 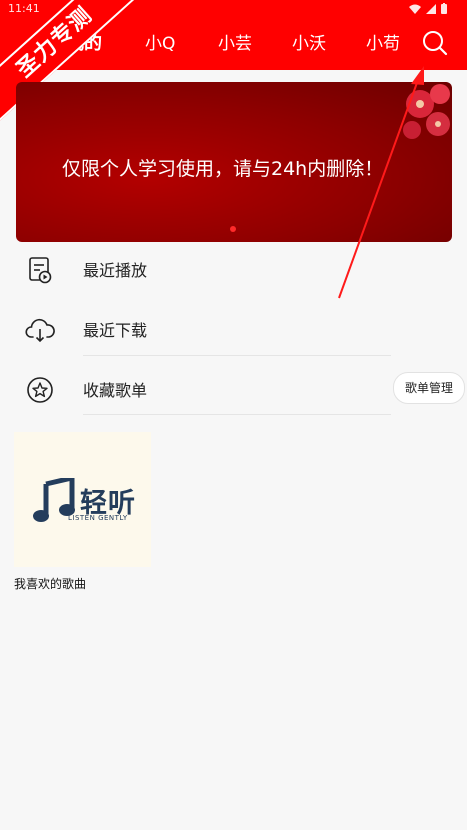 What do you see at coordinates (160, 44) in the screenshot?
I see `tab-xiaoq: 小Q` at bounding box center [160, 44].